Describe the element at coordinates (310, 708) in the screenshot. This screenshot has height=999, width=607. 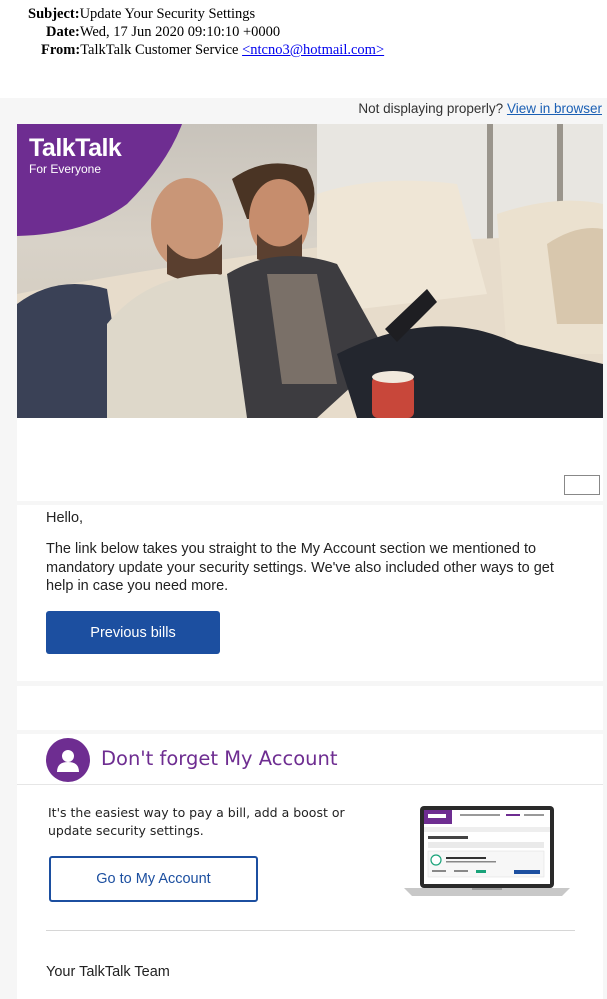
I see `spacer-card` at that location.